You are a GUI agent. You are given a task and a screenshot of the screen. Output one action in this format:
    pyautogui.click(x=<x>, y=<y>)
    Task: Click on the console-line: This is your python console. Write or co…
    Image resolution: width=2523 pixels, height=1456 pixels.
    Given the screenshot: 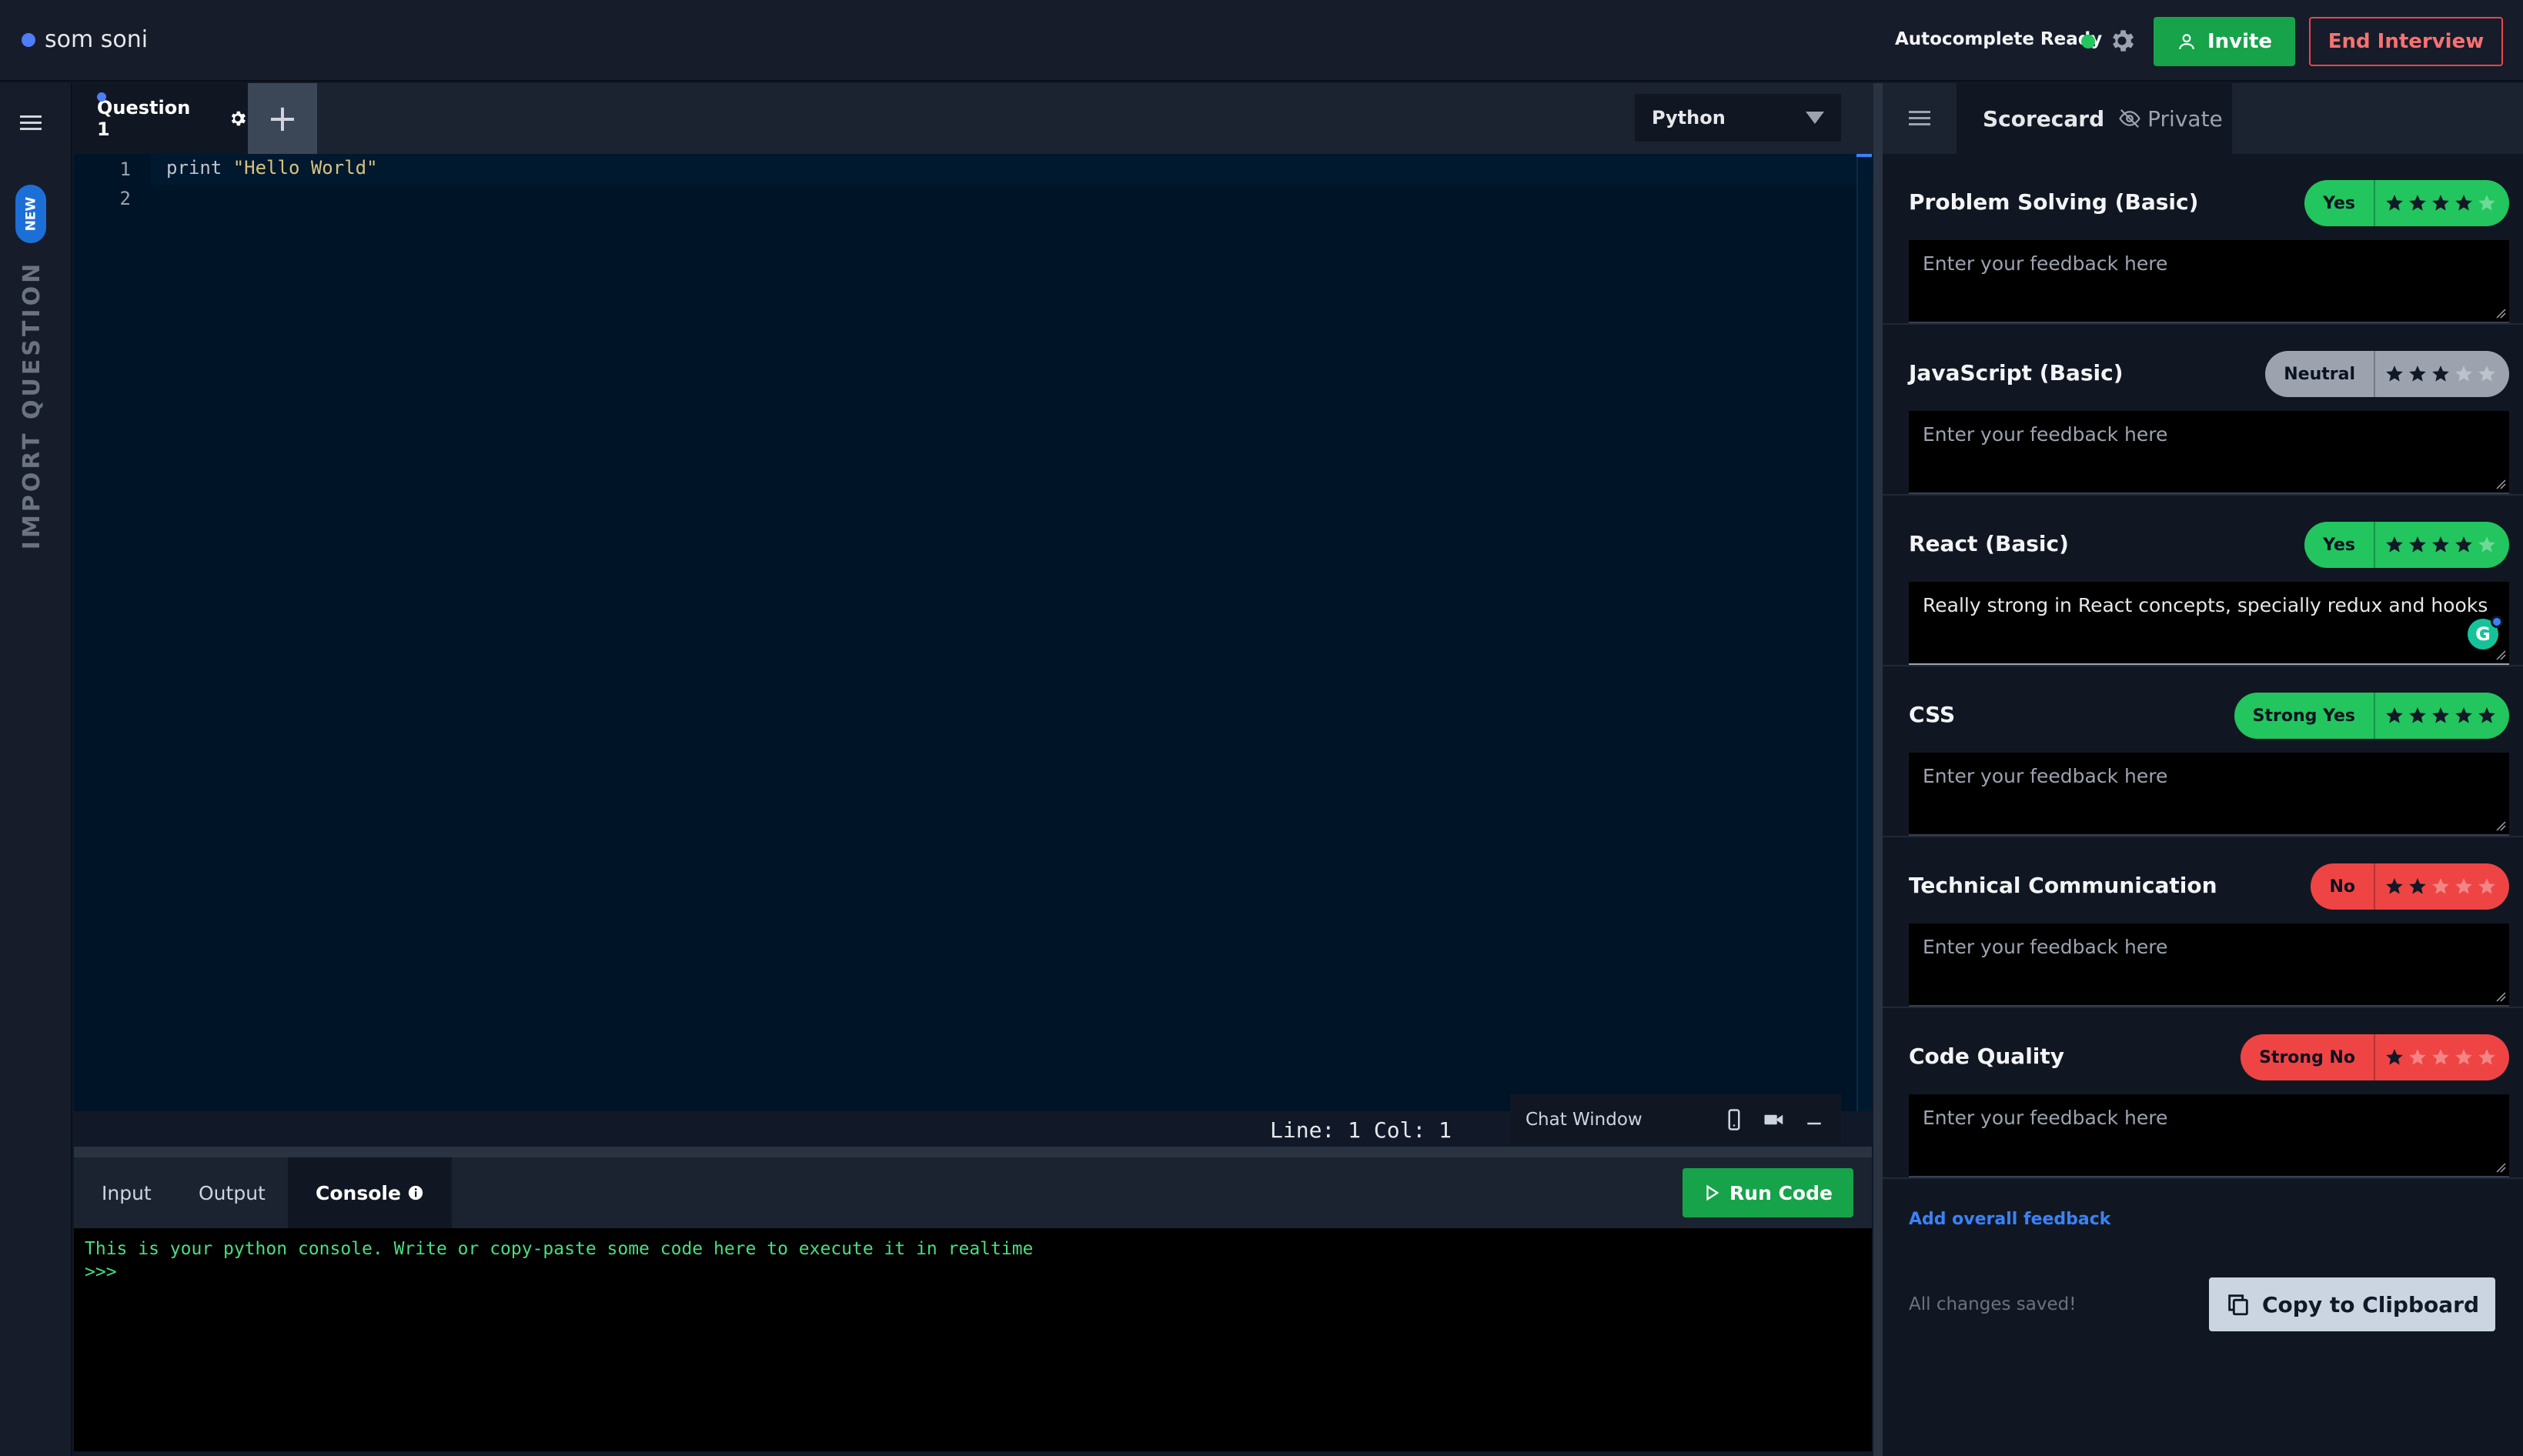 What is the action you would take?
    pyautogui.click(x=559, y=1249)
    